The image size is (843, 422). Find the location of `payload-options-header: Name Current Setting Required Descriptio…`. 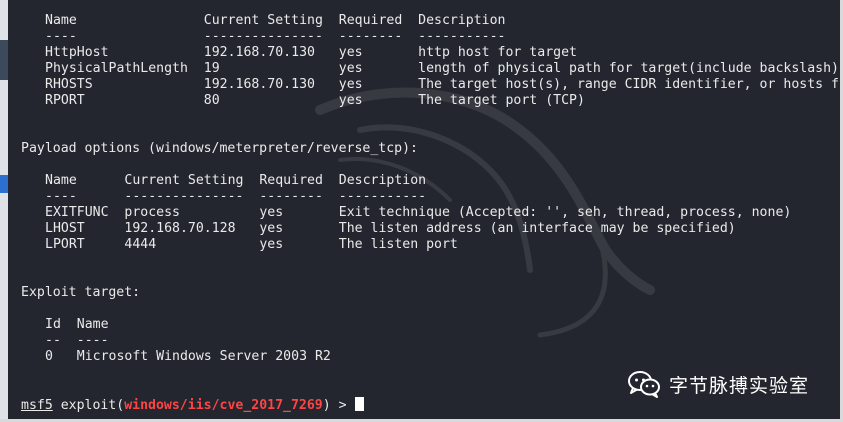

payload-options-header: Name Current Setting Required Descriptio… is located at coordinates (236, 180).